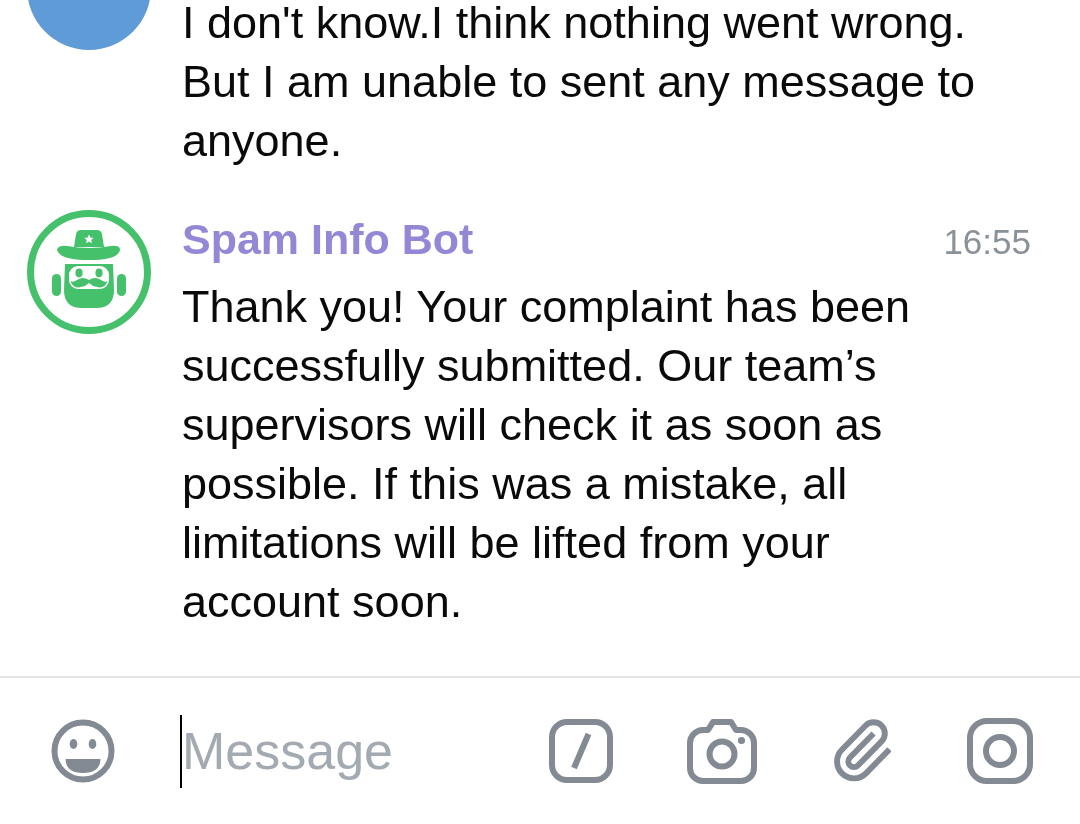 The height and width of the screenshot is (824, 1080). I want to click on cowboy-robot-avatar, so click(89, 272).